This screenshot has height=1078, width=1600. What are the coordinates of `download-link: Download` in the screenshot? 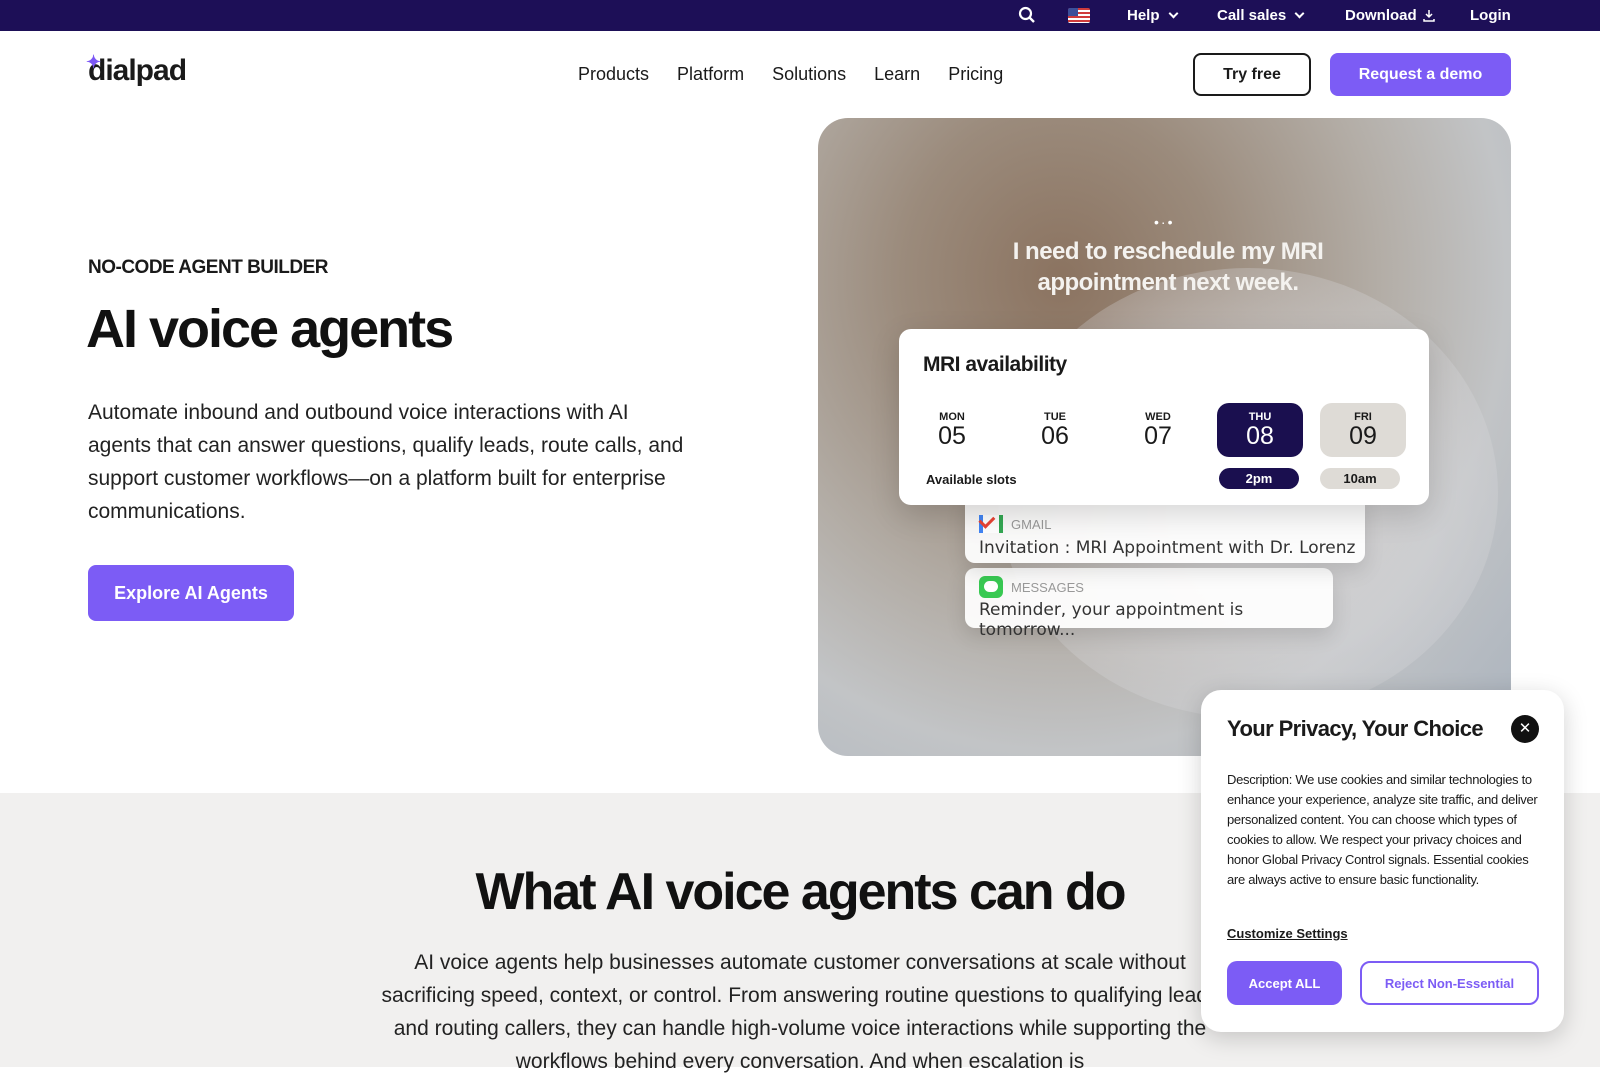 It's located at (1390, 15).